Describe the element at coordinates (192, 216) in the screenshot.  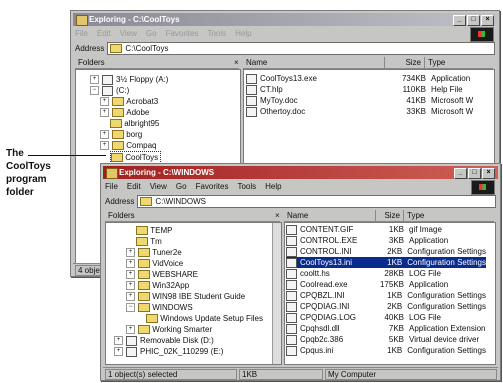
I see `folders-pane-header: Folders ×` at that location.